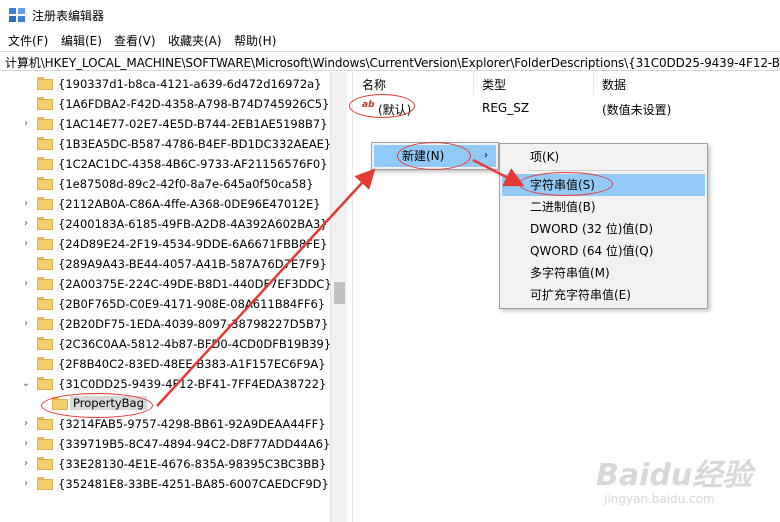 This screenshot has height=522, width=780. I want to click on tree-item-label: PropertyBag, so click(108, 403).